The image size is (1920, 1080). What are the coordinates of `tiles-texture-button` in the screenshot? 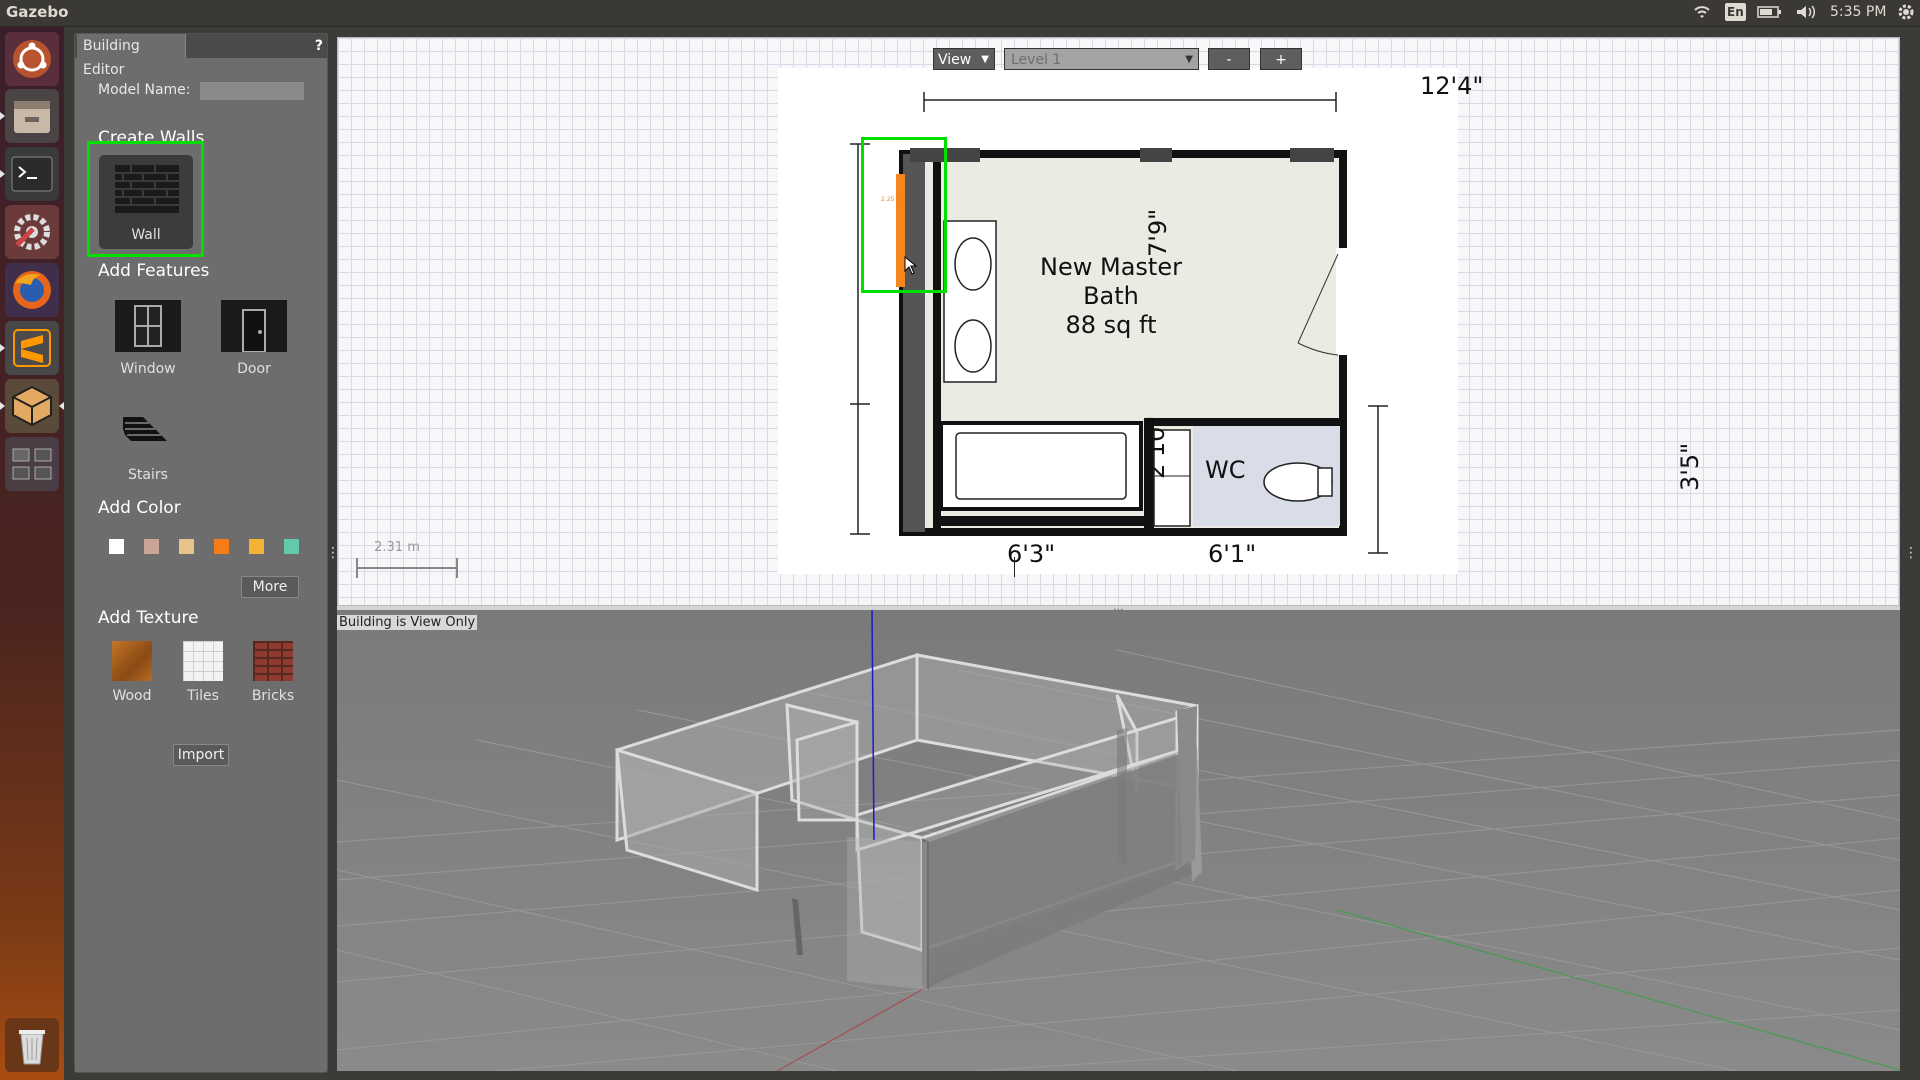 It's located at (203, 661).